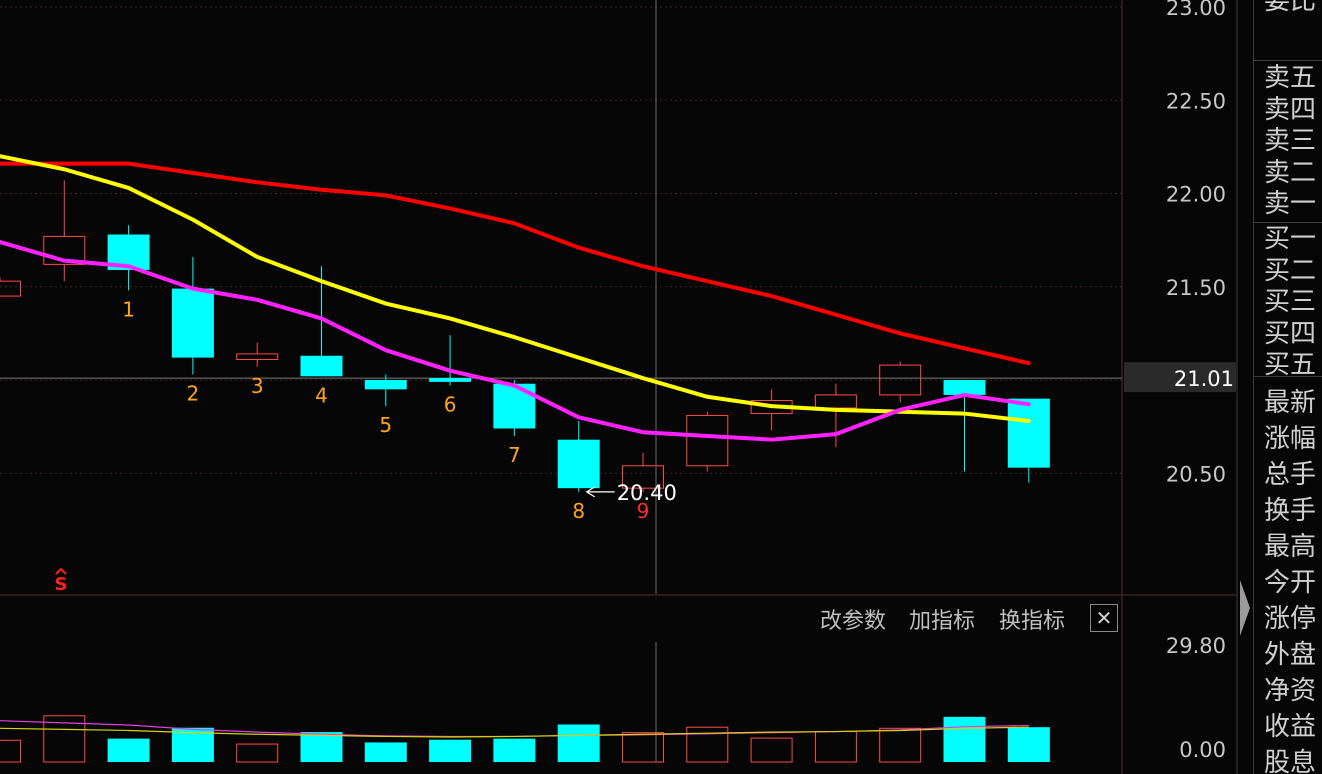 This screenshot has height=774, width=1322. What do you see at coordinates (1290, 619) in the screenshot?
I see `stat-label: 涨停` at bounding box center [1290, 619].